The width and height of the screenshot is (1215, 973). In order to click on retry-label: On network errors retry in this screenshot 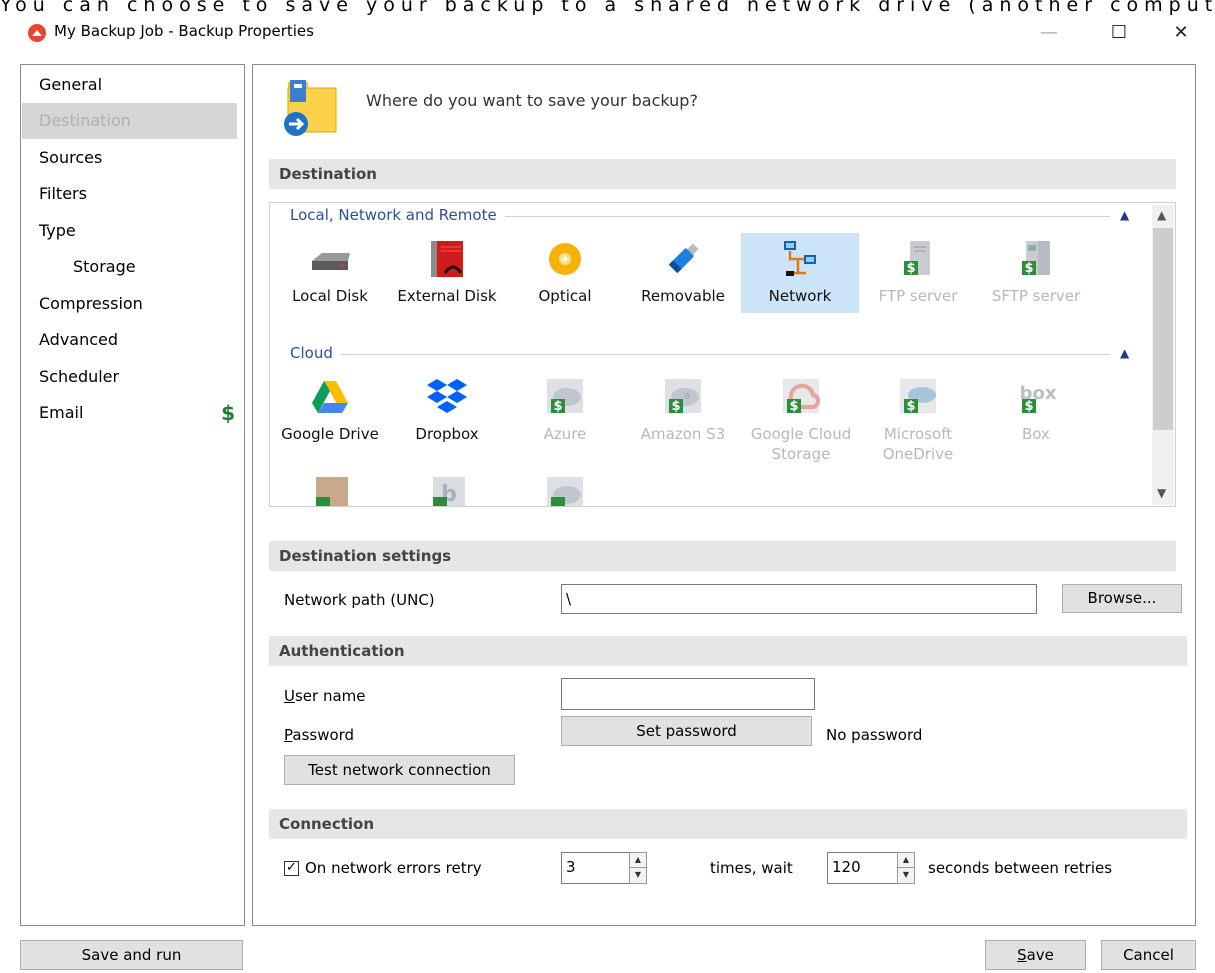, I will do `click(393, 868)`.